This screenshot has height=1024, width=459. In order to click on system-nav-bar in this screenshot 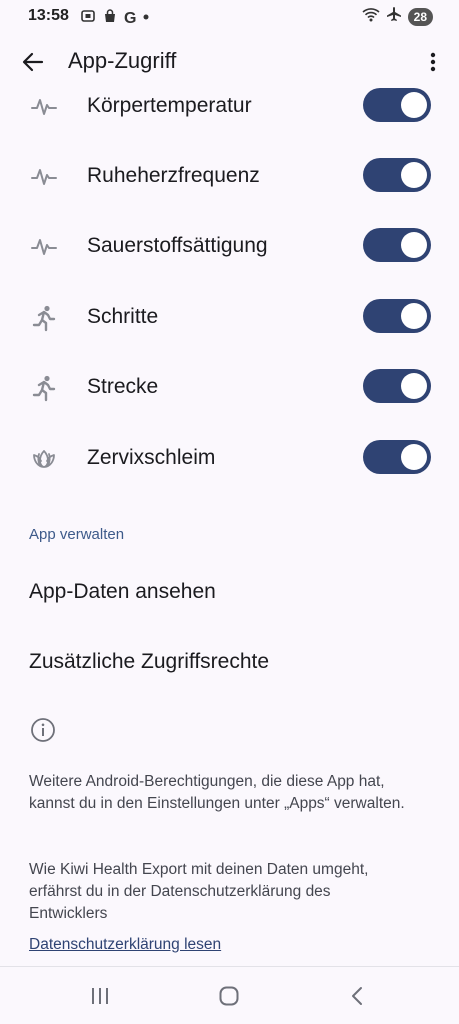, I will do `click(229, 995)`.